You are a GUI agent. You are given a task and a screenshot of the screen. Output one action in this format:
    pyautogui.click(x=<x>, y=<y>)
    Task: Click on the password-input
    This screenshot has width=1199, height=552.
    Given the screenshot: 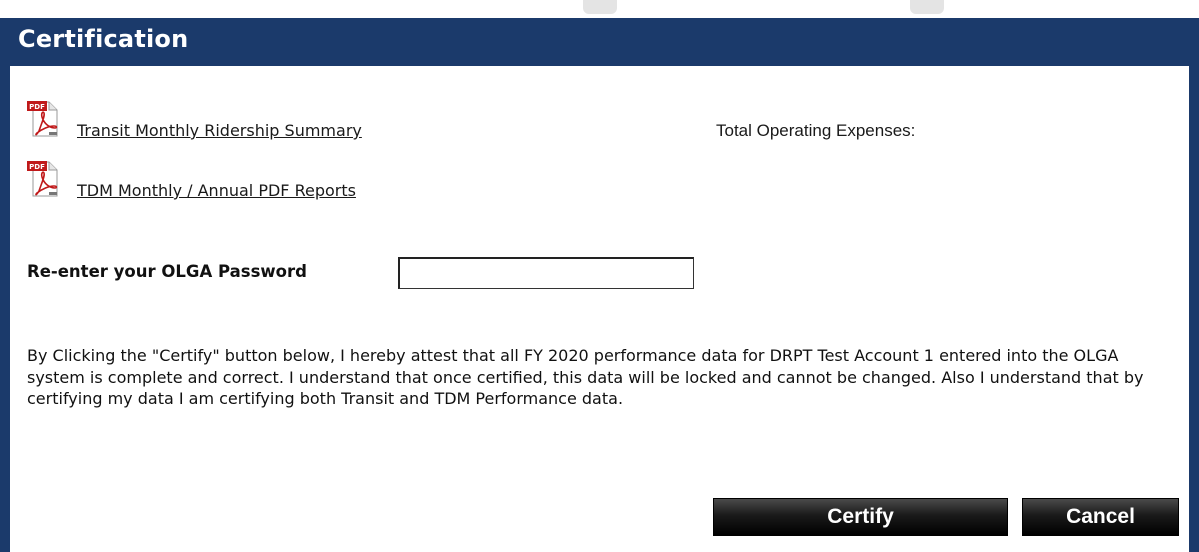 What is the action you would take?
    pyautogui.click(x=546, y=273)
    